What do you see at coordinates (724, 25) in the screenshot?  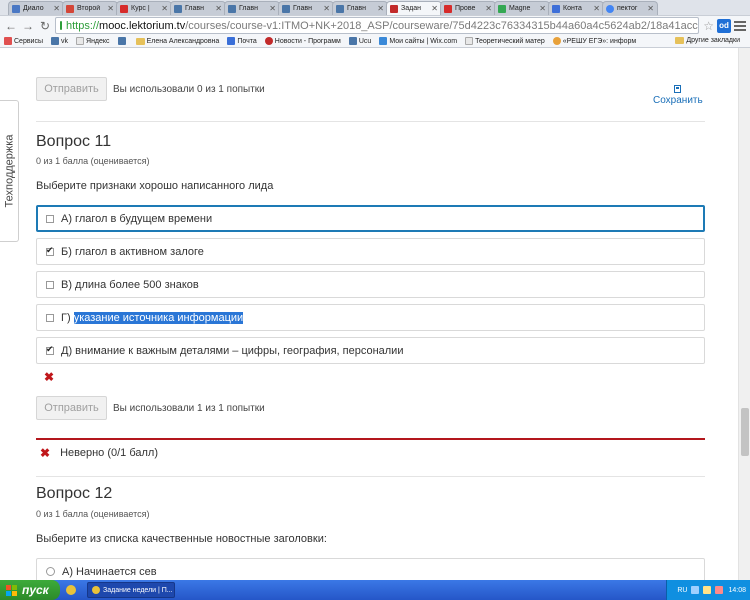 I see `extension-icon: od` at bounding box center [724, 25].